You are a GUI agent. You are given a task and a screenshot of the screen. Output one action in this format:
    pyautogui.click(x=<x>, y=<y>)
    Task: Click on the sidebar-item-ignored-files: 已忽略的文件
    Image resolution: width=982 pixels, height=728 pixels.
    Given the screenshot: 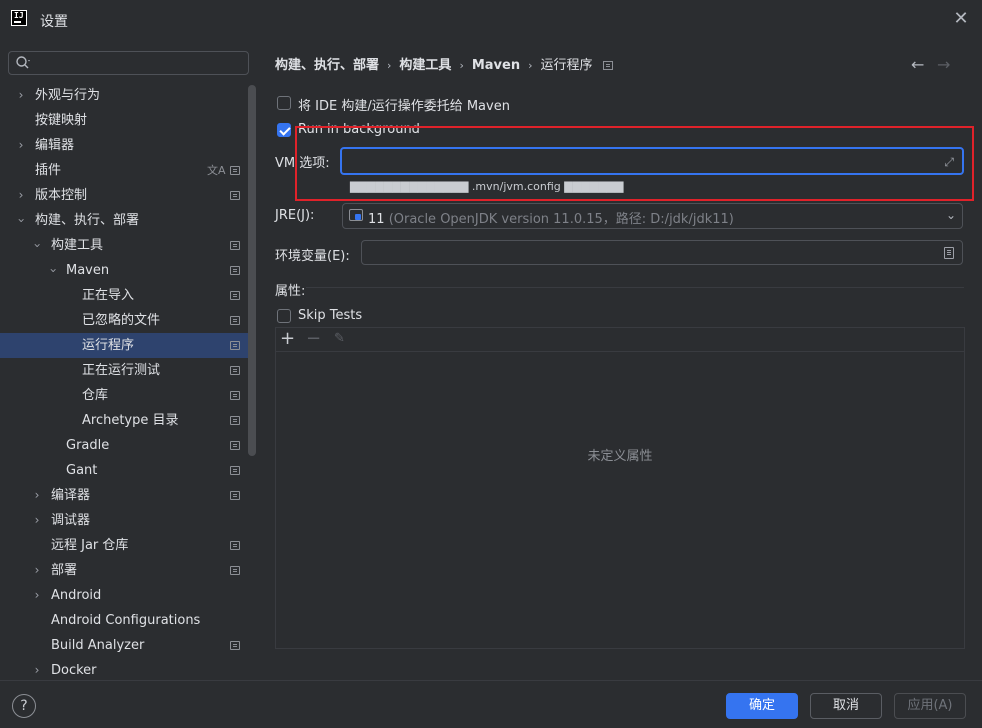 What is the action you would take?
    pyautogui.click(x=128, y=320)
    